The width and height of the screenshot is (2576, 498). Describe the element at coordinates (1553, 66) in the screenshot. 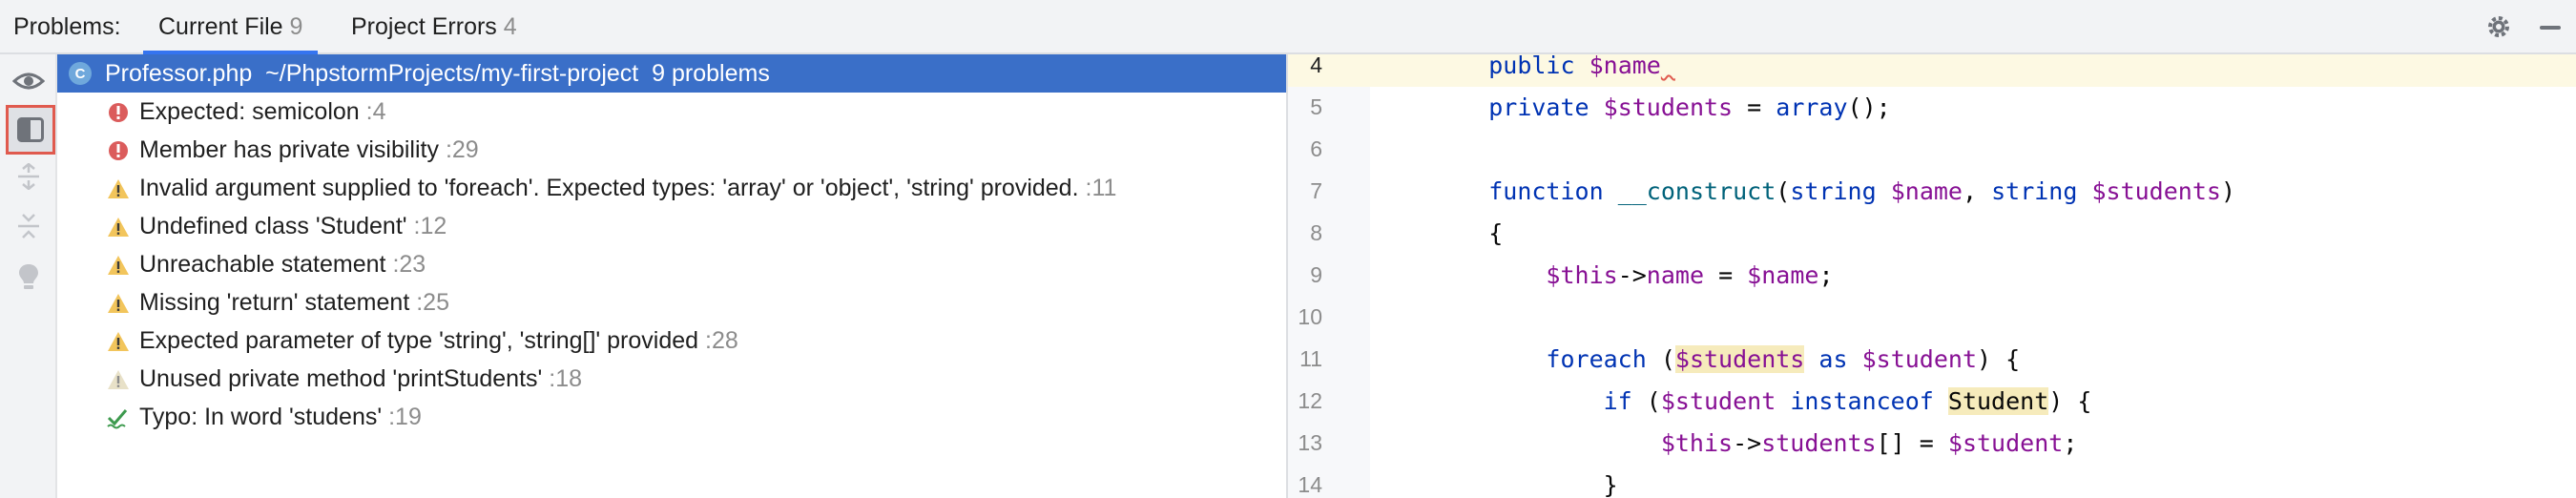

I see `code-text: public $name` at that location.